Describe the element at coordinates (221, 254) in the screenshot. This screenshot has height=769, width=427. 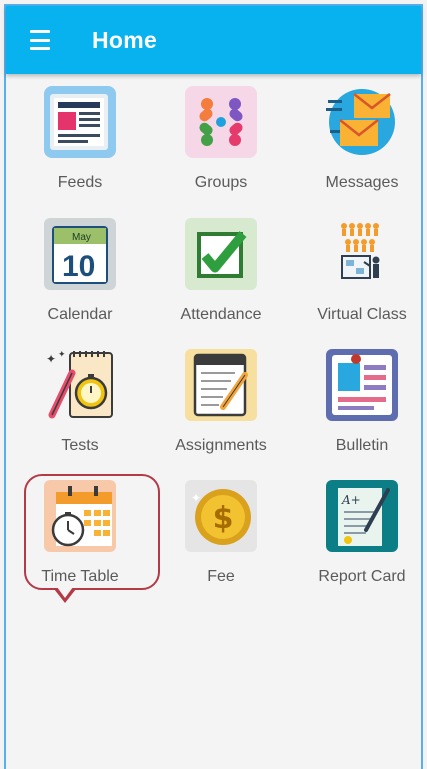
I see `attendance-icon` at that location.